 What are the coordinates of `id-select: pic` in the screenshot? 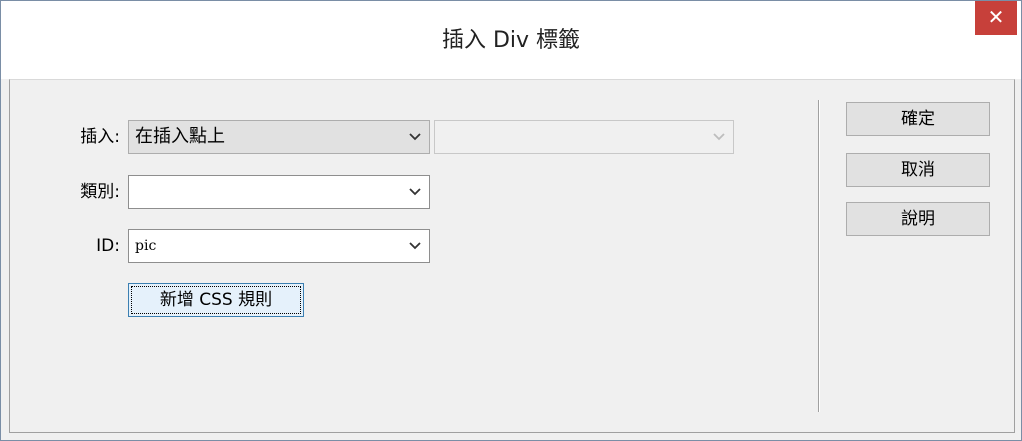 It's located at (279, 246).